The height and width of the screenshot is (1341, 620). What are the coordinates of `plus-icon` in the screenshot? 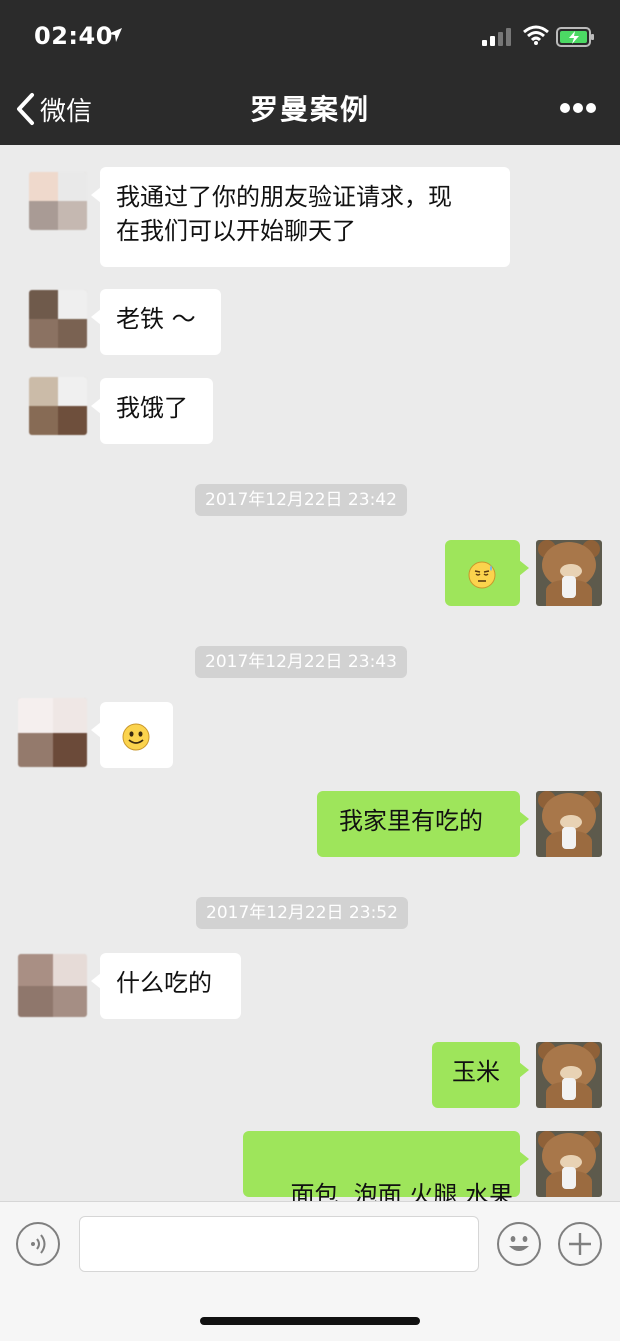 It's located at (580, 1244).